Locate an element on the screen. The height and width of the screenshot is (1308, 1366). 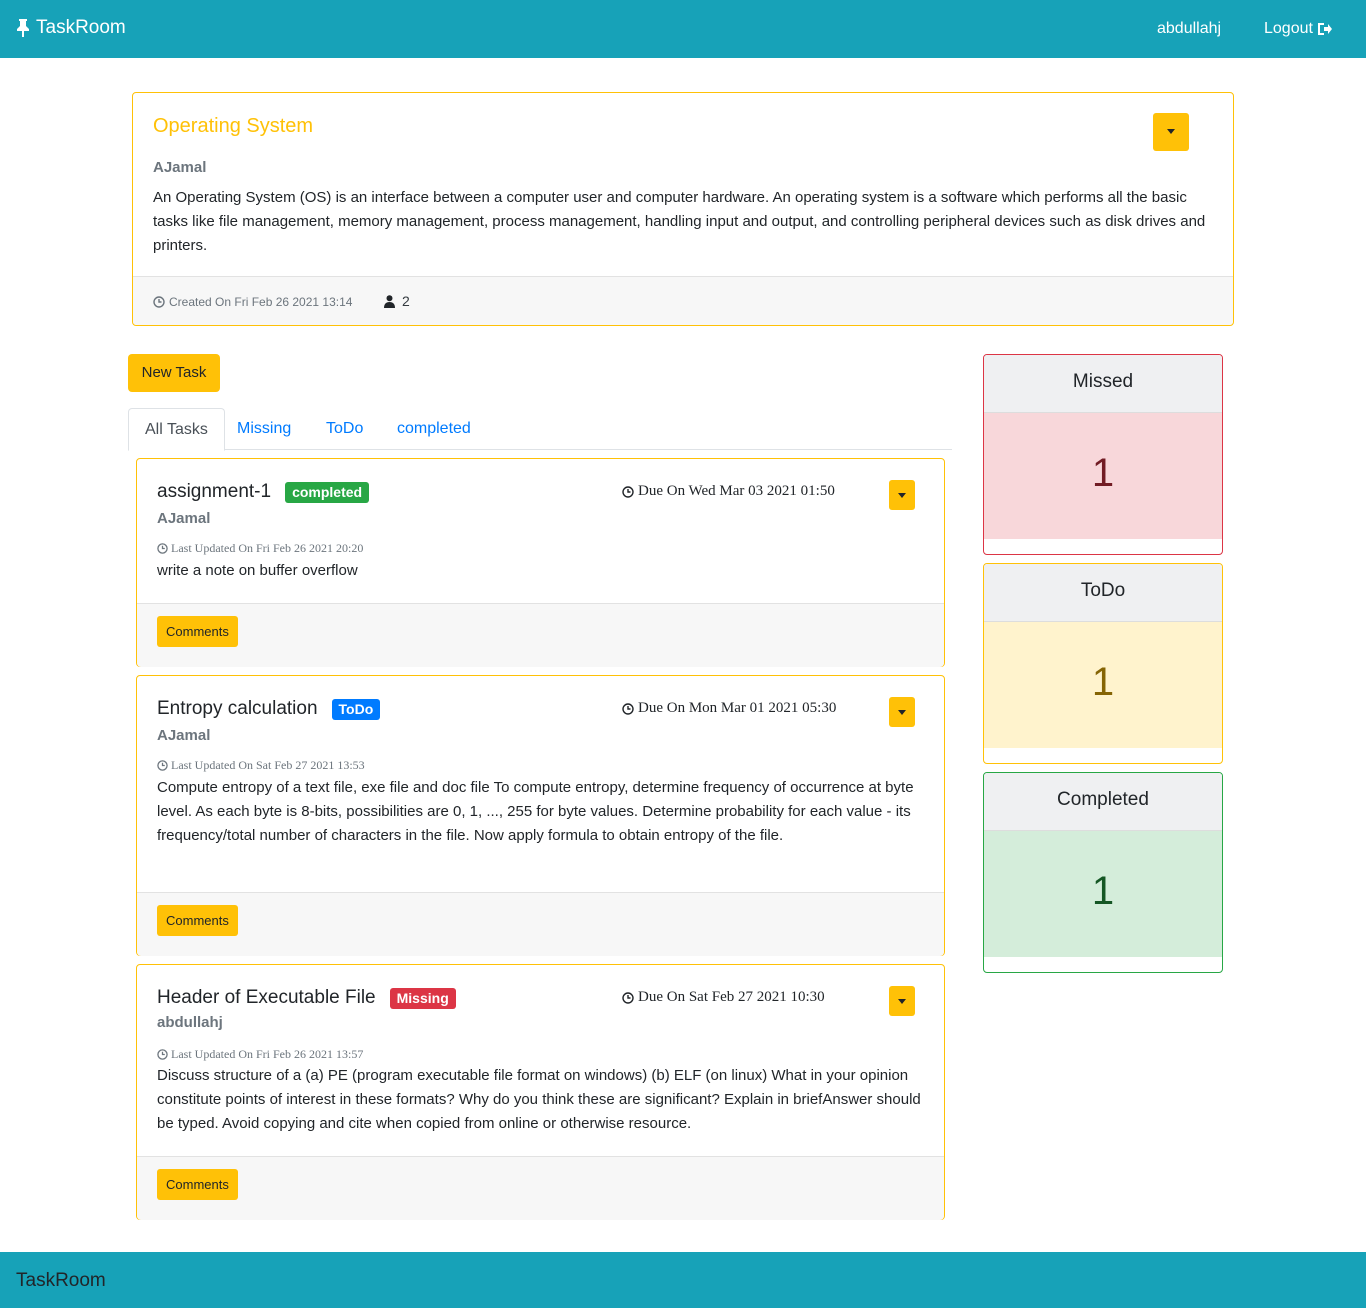
brand-link: TaskRoom is located at coordinates (71, 28).